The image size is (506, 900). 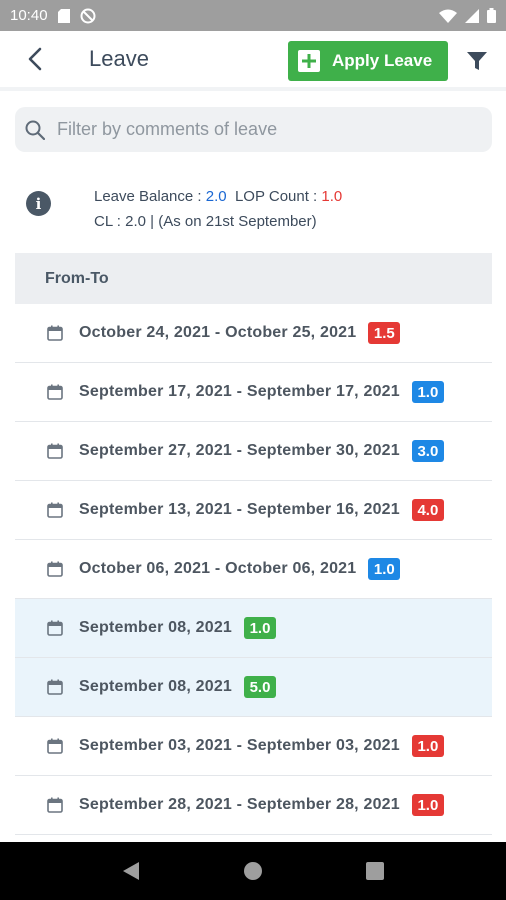 What do you see at coordinates (427, 510) in the screenshot?
I see `leave-days-badge: 4.0` at bounding box center [427, 510].